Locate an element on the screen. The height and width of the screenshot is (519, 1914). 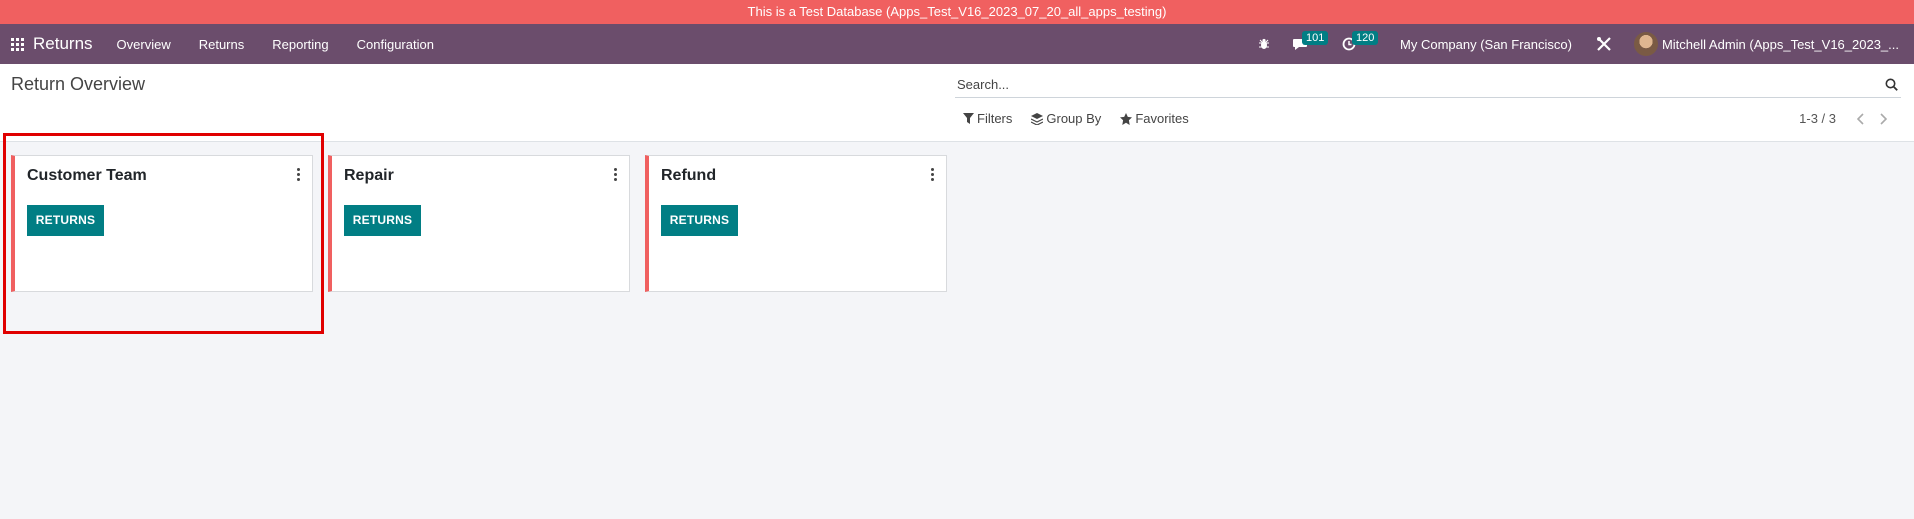
filter-icon is located at coordinates (968, 118).